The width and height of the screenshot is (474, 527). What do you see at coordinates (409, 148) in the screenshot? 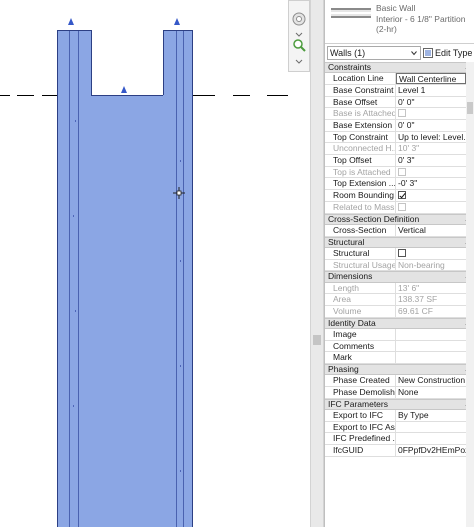
I see `property-value: 10' 3"` at bounding box center [409, 148].